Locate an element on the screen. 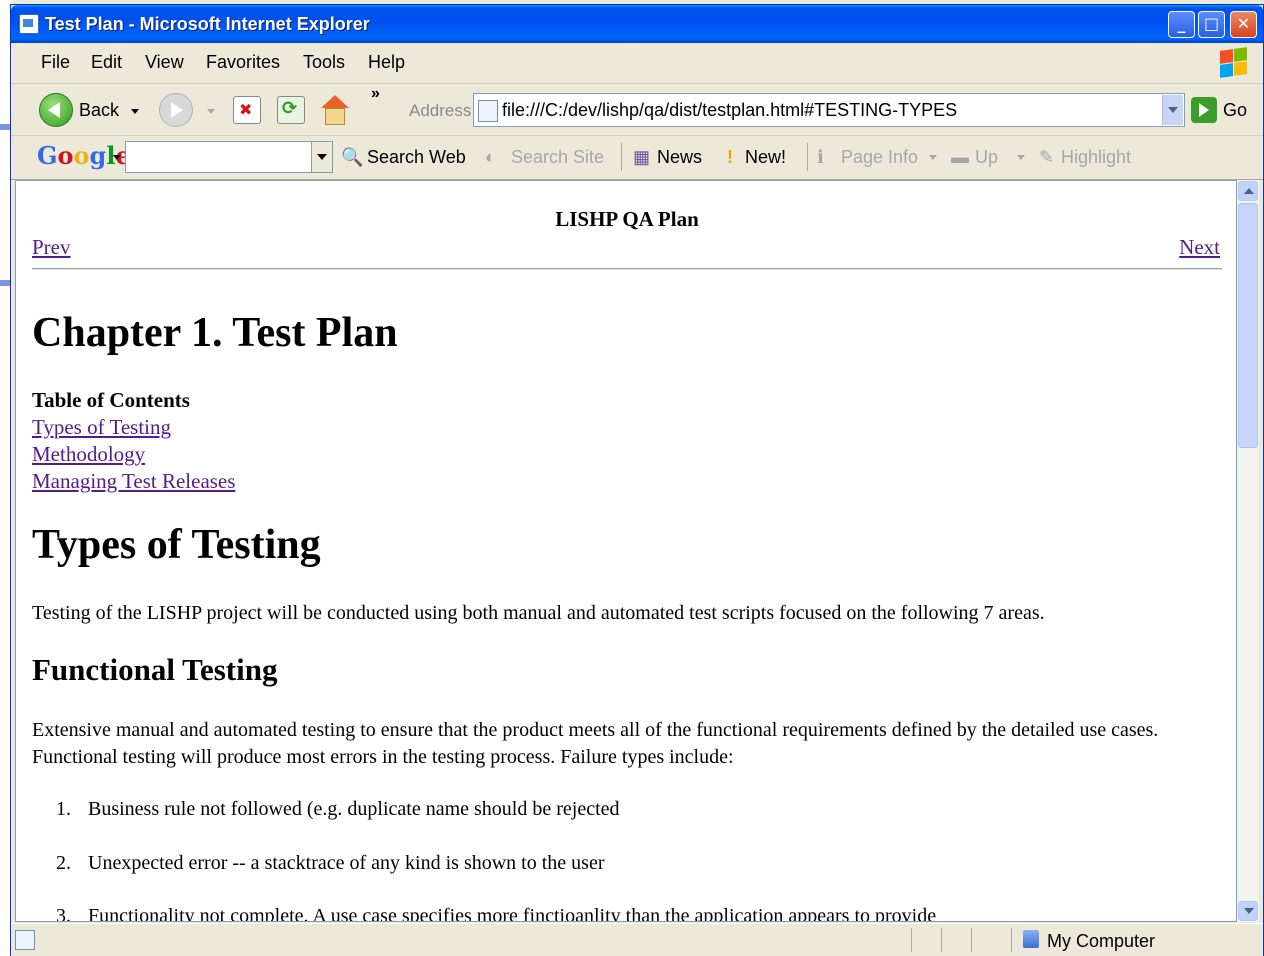 This screenshot has height=956, width=1264. forward-dropdown-icon is located at coordinates (211, 111).